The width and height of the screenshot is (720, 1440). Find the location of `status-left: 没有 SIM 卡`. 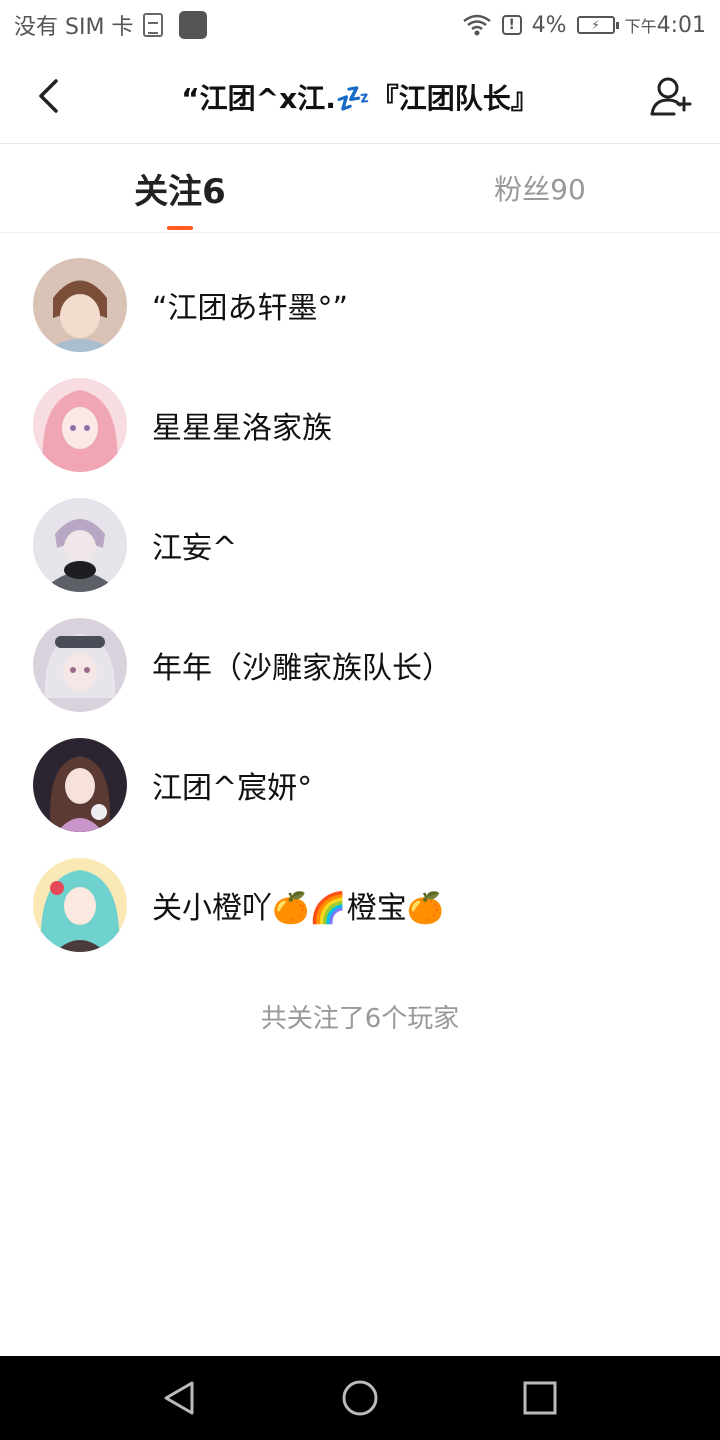

status-left: 没有 SIM 卡 is located at coordinates (111, 25).